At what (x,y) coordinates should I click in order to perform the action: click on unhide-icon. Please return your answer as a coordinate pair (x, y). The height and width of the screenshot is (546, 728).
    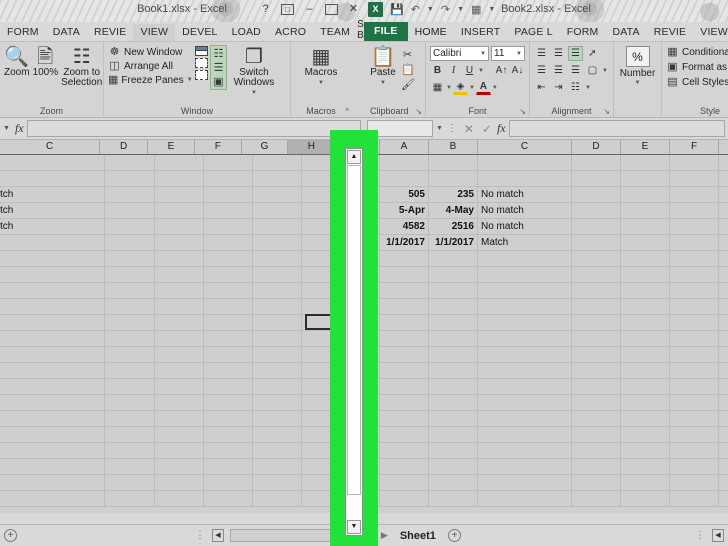
    Looking at the image, I should click on (201, 75).